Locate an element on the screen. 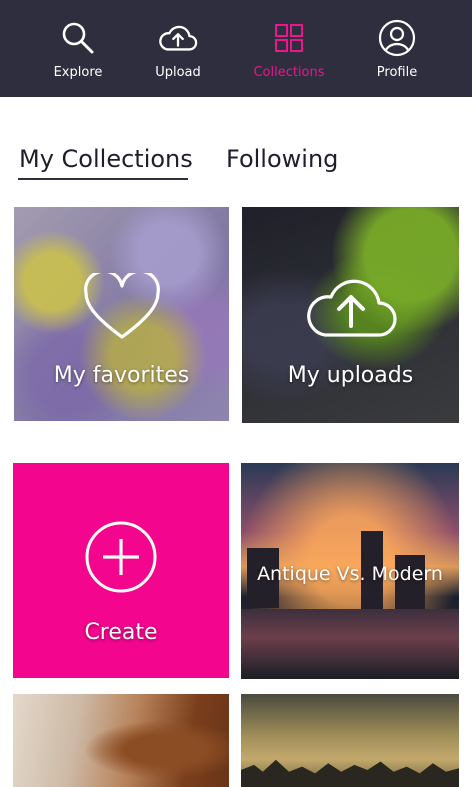 This screenshot has height=787, width=472. nav-upload: Upload is located at coordinates (178, 53).